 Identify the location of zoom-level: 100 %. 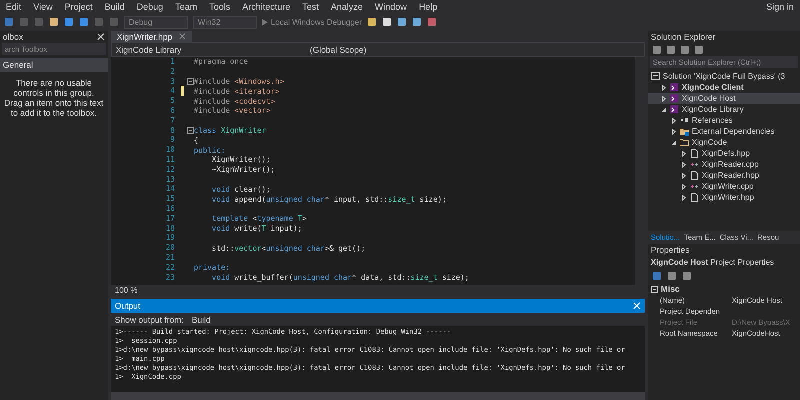
(126, 290).